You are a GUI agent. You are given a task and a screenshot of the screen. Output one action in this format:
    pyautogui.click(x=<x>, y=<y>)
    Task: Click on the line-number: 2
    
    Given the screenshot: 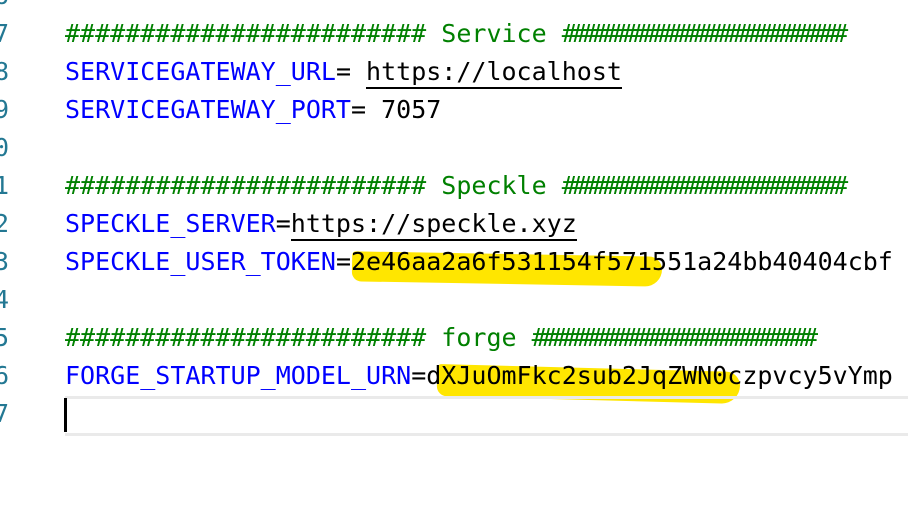 What is the action you would take?
    pyautogui.click(x=5, y=223)
    